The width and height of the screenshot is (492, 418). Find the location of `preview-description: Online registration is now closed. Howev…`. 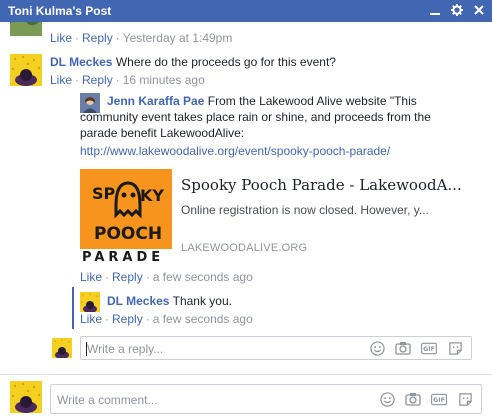

preview-description: Online registration is now closed. Howev… is located at coordinates (305, 210).